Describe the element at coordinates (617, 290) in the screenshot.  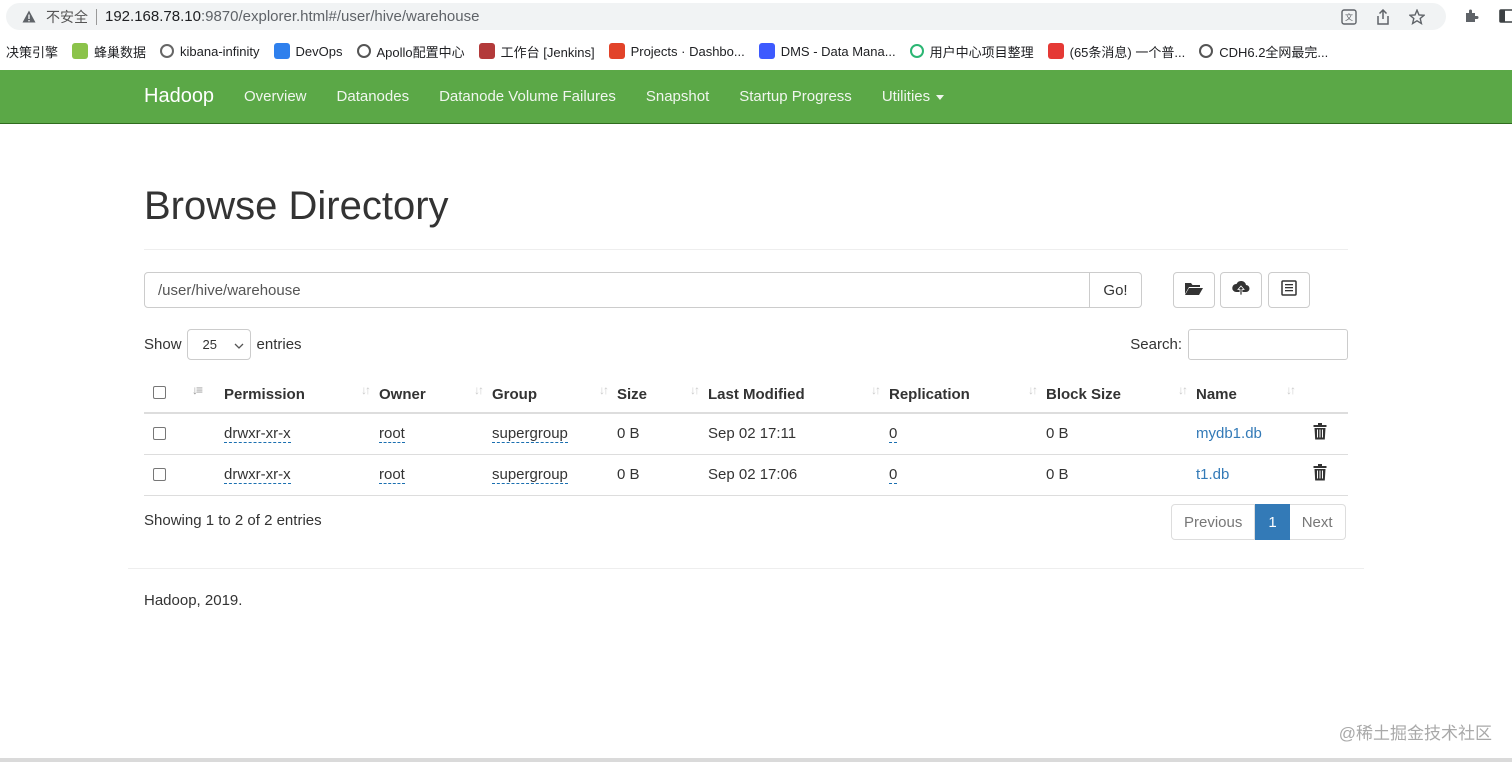
I see `directory-path-input: /user/hive/warehouse` at that location.